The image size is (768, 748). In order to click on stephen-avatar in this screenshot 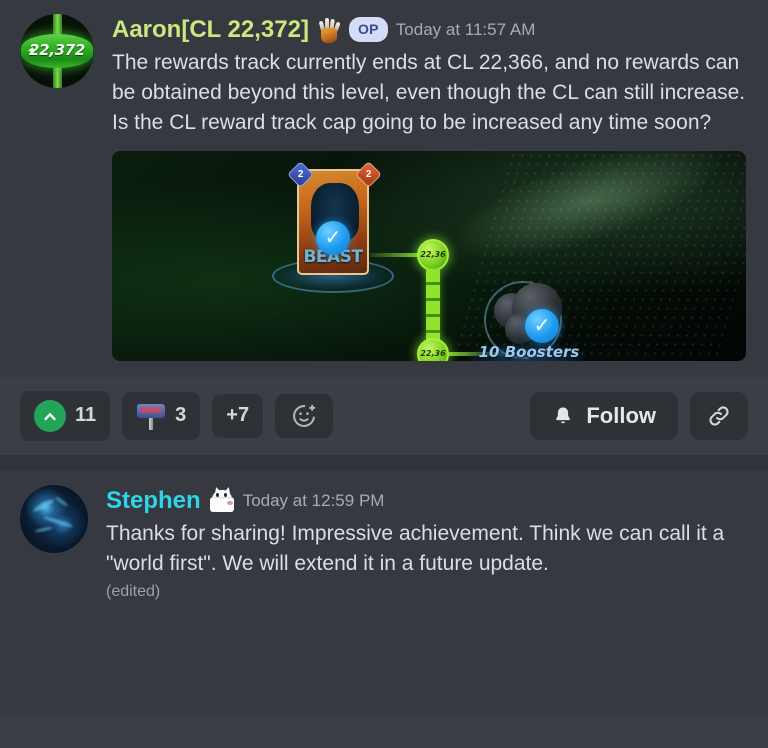, I will do `click(54, 518)`.